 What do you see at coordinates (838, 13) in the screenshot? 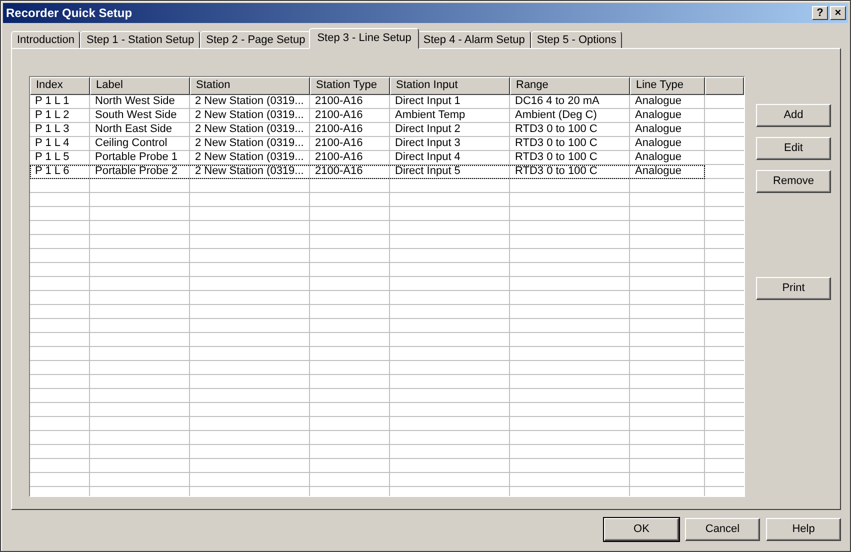
I see `close-button: ×` at bounding box center [838, 13].